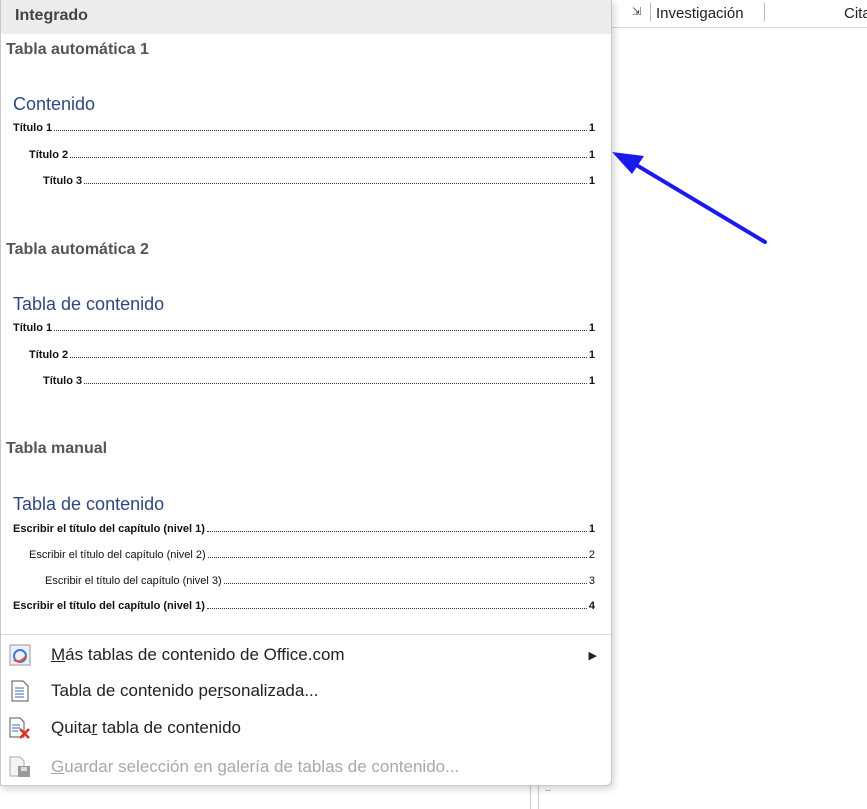  Describe the element at coordinates (146, 727) in the screenshot. I see `menu-item-label: Quitar tabla de contenido` at that location.